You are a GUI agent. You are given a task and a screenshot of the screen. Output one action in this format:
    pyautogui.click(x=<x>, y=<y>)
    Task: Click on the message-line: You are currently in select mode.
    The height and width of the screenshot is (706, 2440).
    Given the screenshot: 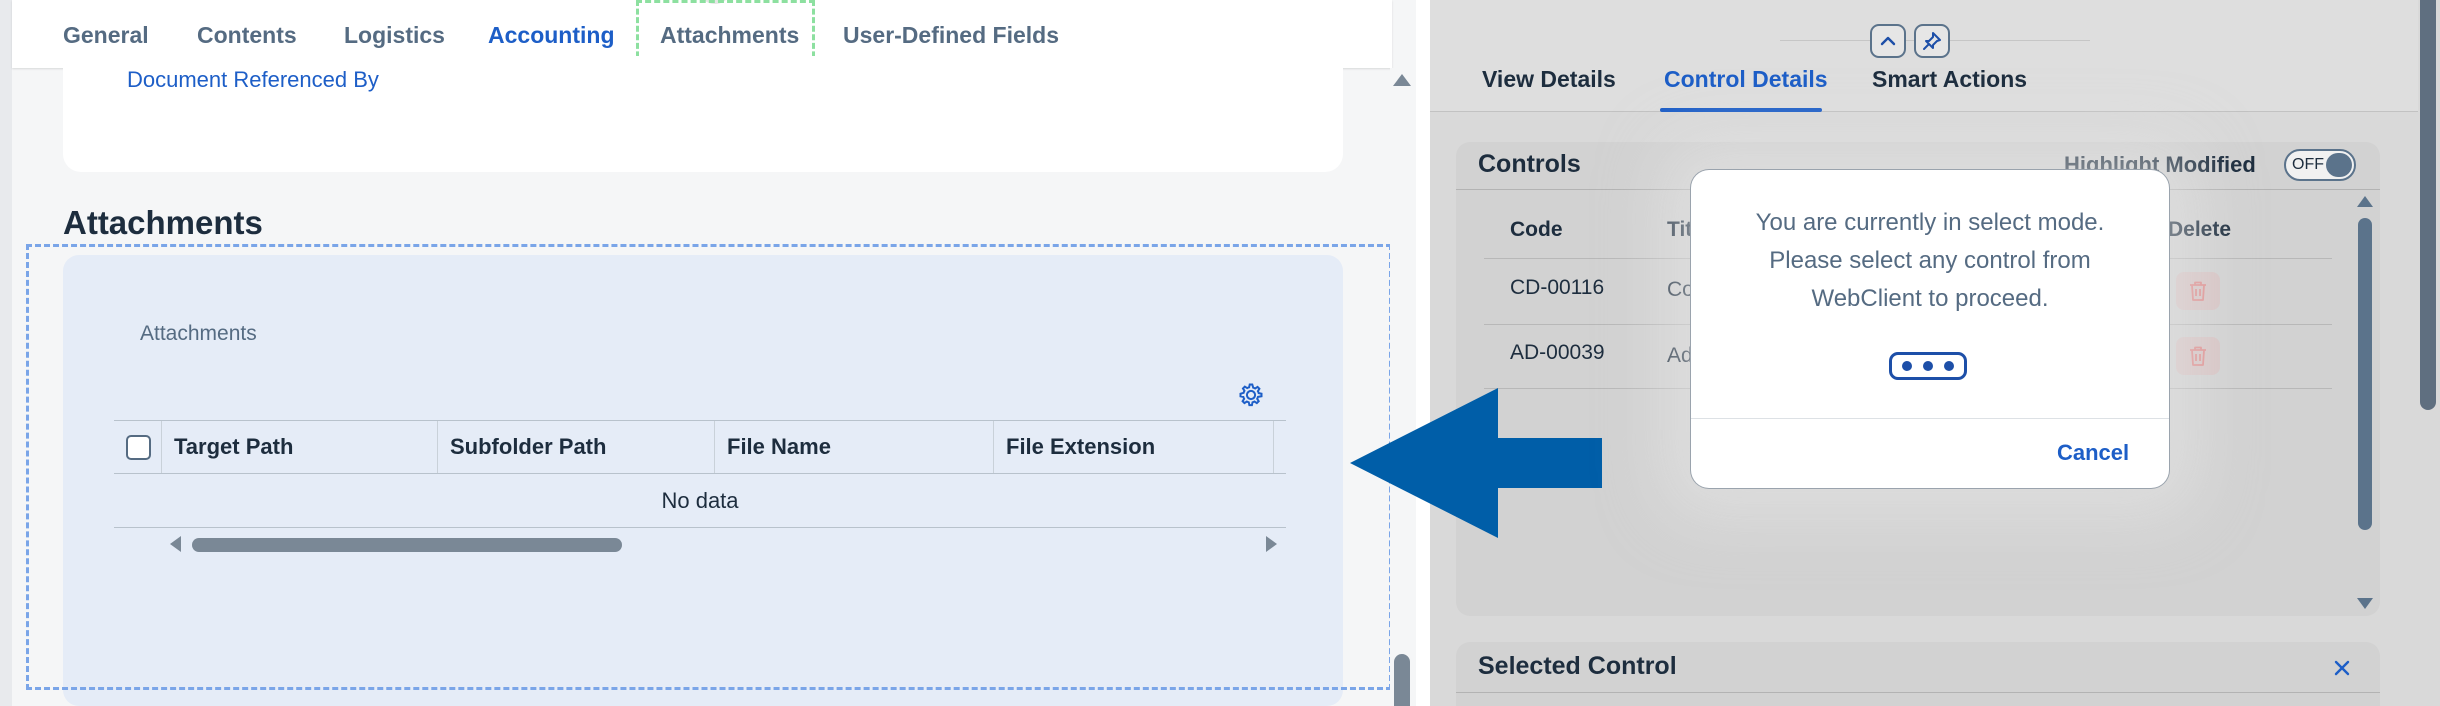 What is the action you would take?
    pyautogui.click(x=1930, y=222)
    